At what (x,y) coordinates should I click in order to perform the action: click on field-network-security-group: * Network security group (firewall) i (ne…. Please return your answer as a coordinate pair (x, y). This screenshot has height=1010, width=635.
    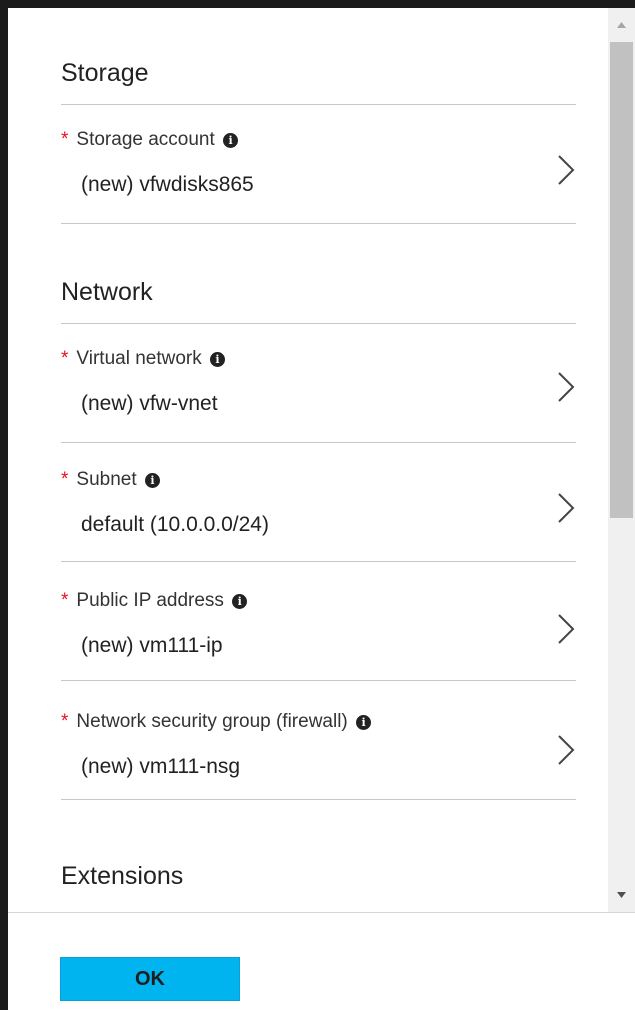
    Looking at the image, I should click on (318, 740).